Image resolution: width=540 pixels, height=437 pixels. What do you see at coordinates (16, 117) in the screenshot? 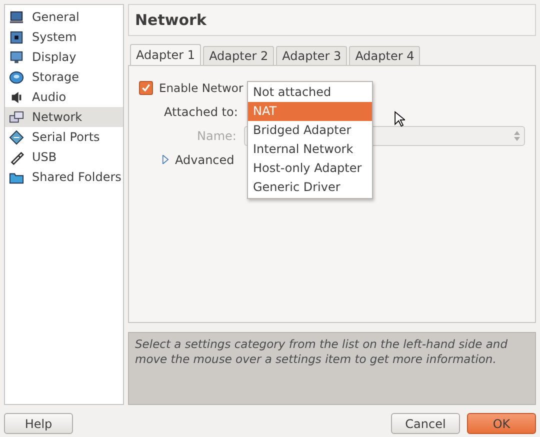
I see `network-icon` at bounding box center [16, 117].